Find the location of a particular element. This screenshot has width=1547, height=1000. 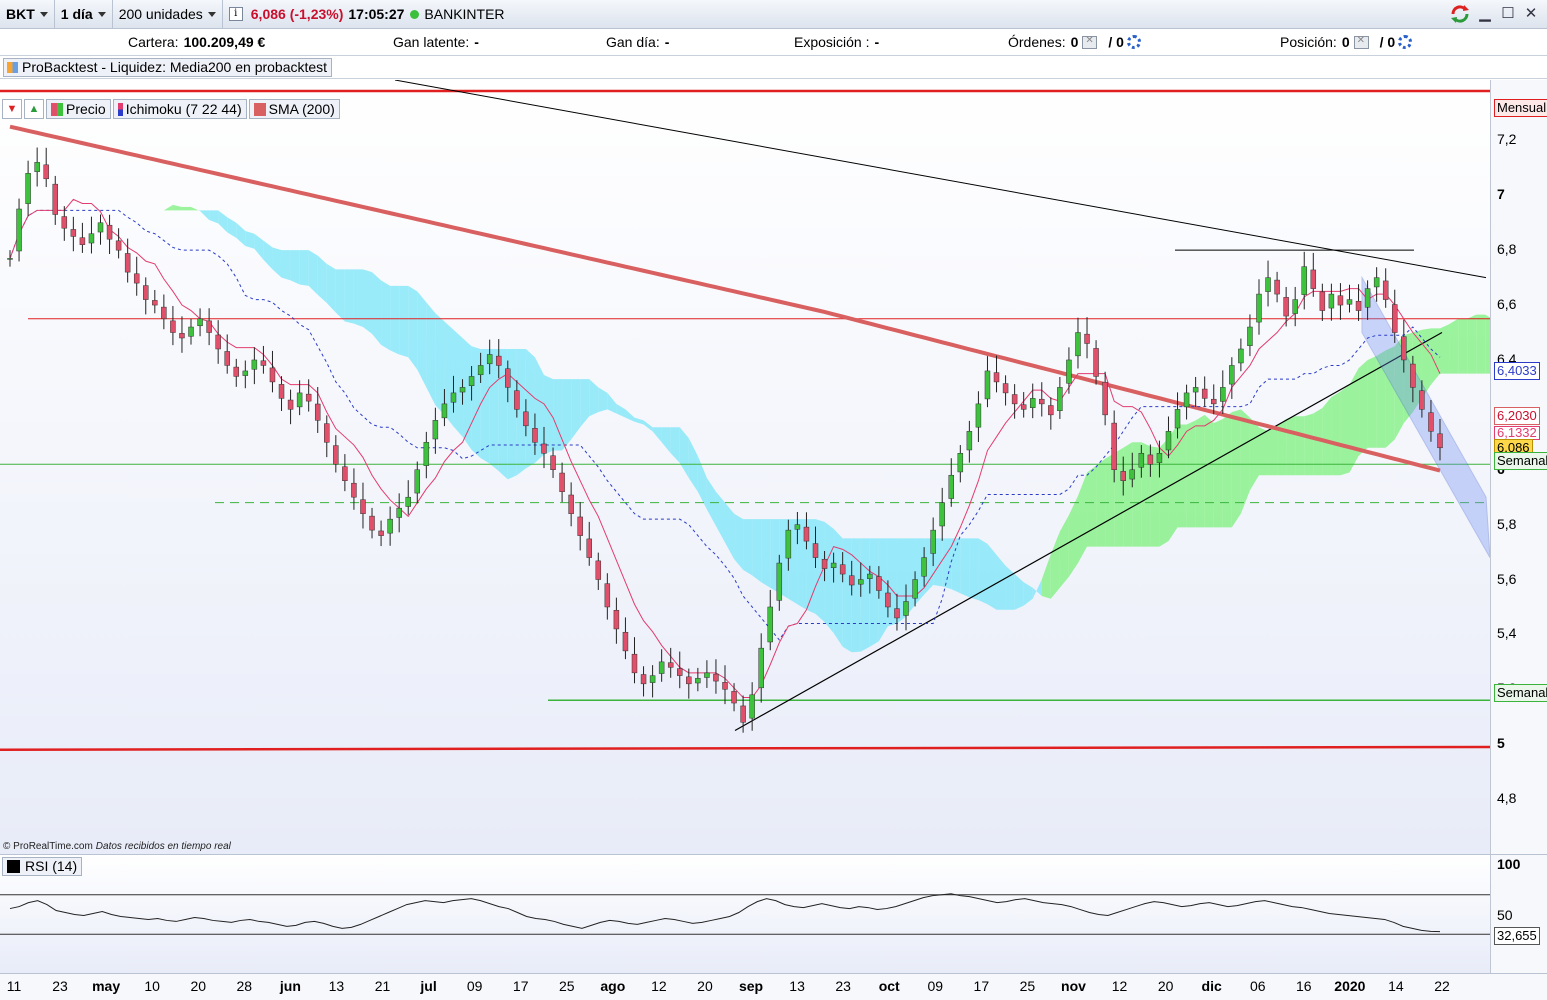

legend-ichimoku: Ichimoku (7 22 44) is located at coordinates (179, 109).